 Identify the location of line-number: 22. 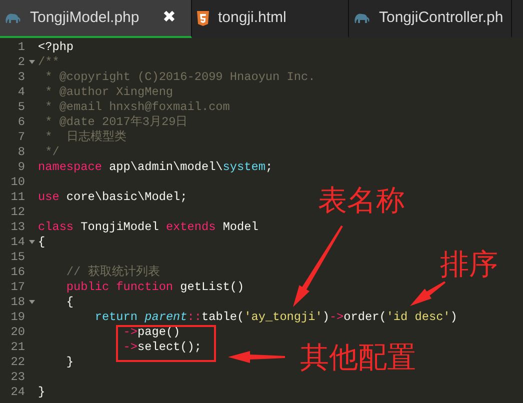
(17, 362).